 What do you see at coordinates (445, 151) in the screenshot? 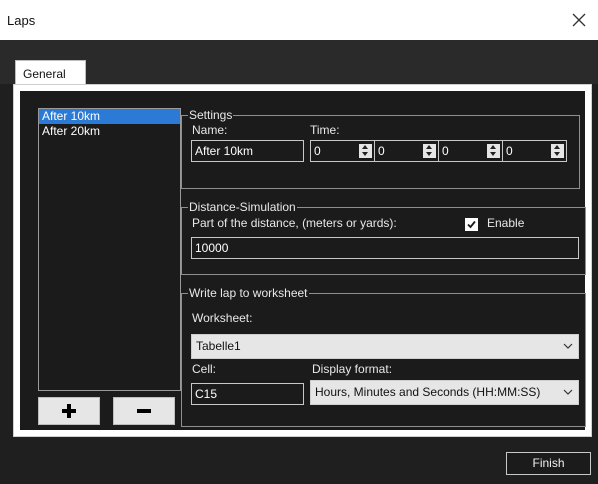
I see `time-value-3: 0` at bounding box center [445, 151].